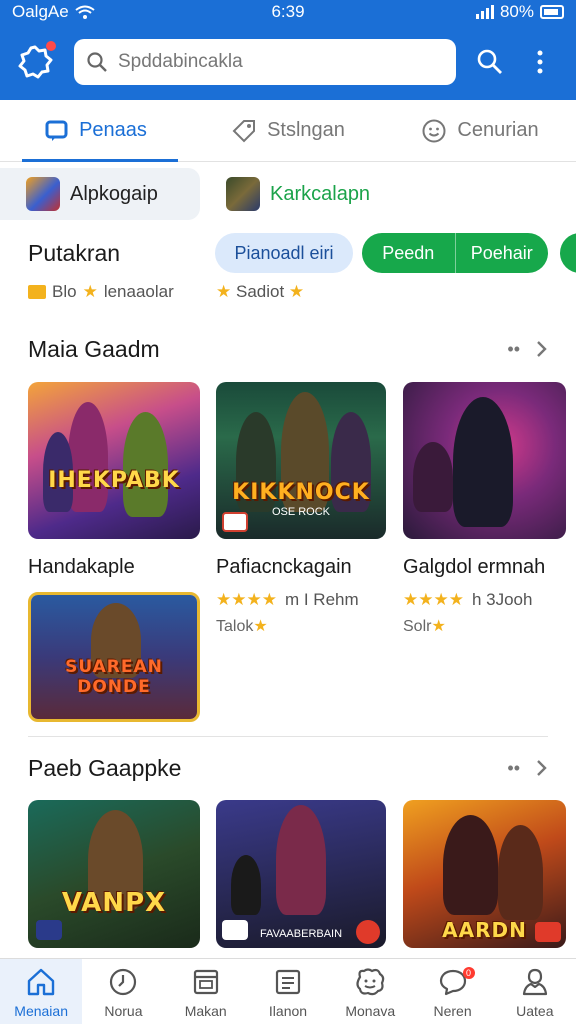  What do you see at coordinates (56, 130) in the screenshot?
I see `chat-icon` at bounding box center [56, 130].